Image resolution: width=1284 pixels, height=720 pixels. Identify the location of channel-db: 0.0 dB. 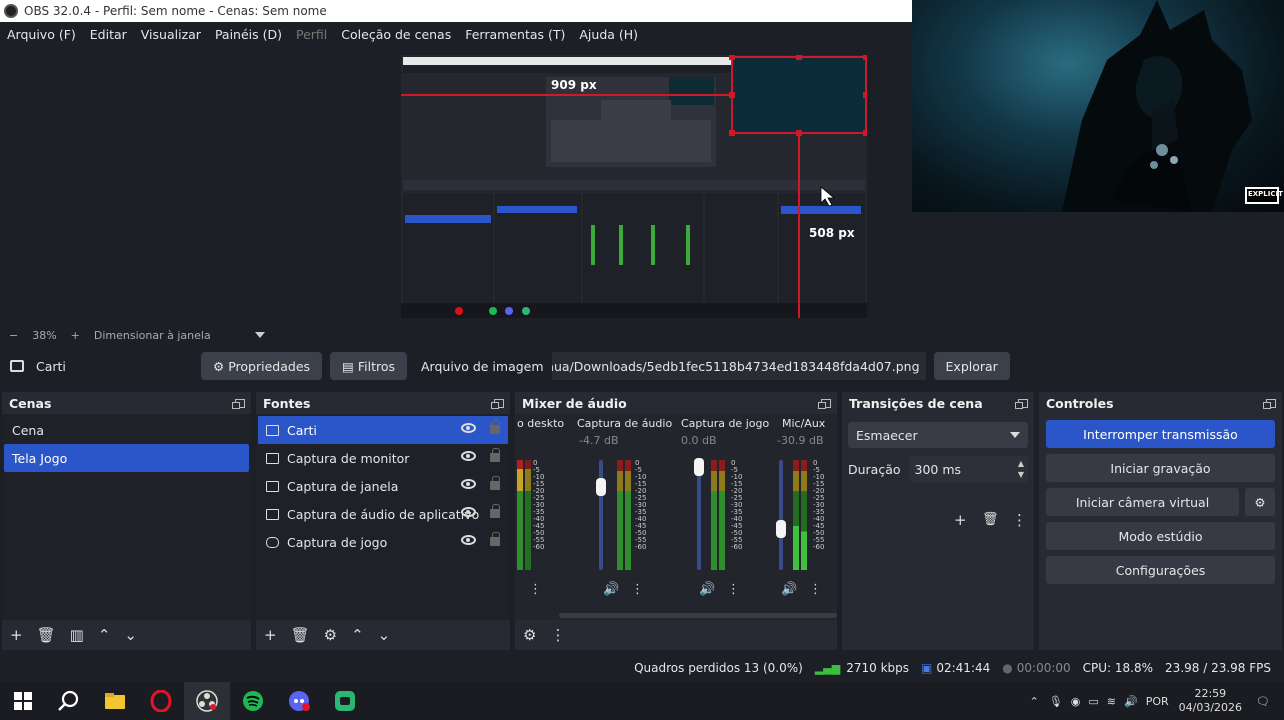
(699, 440).